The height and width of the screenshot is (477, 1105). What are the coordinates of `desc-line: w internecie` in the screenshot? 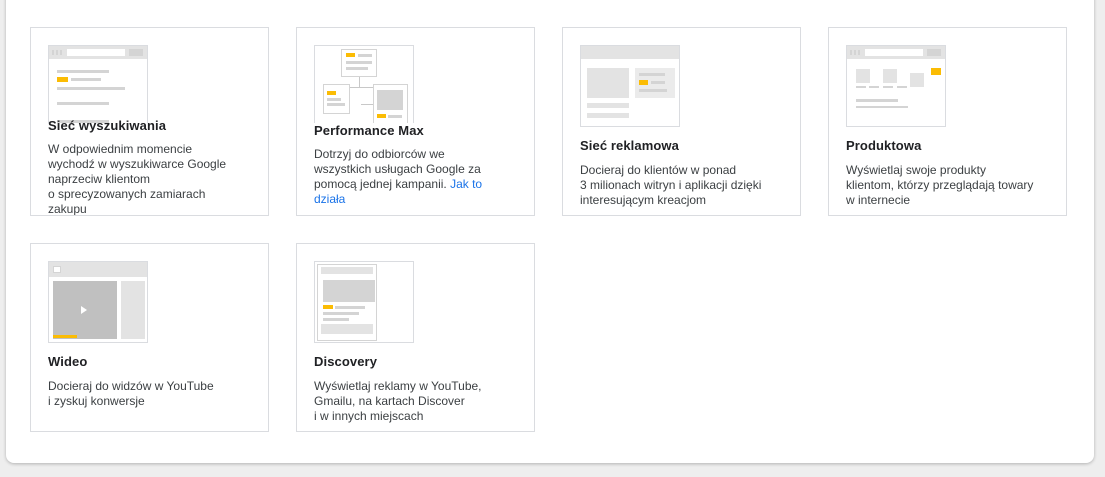 It's located at (878, 200).